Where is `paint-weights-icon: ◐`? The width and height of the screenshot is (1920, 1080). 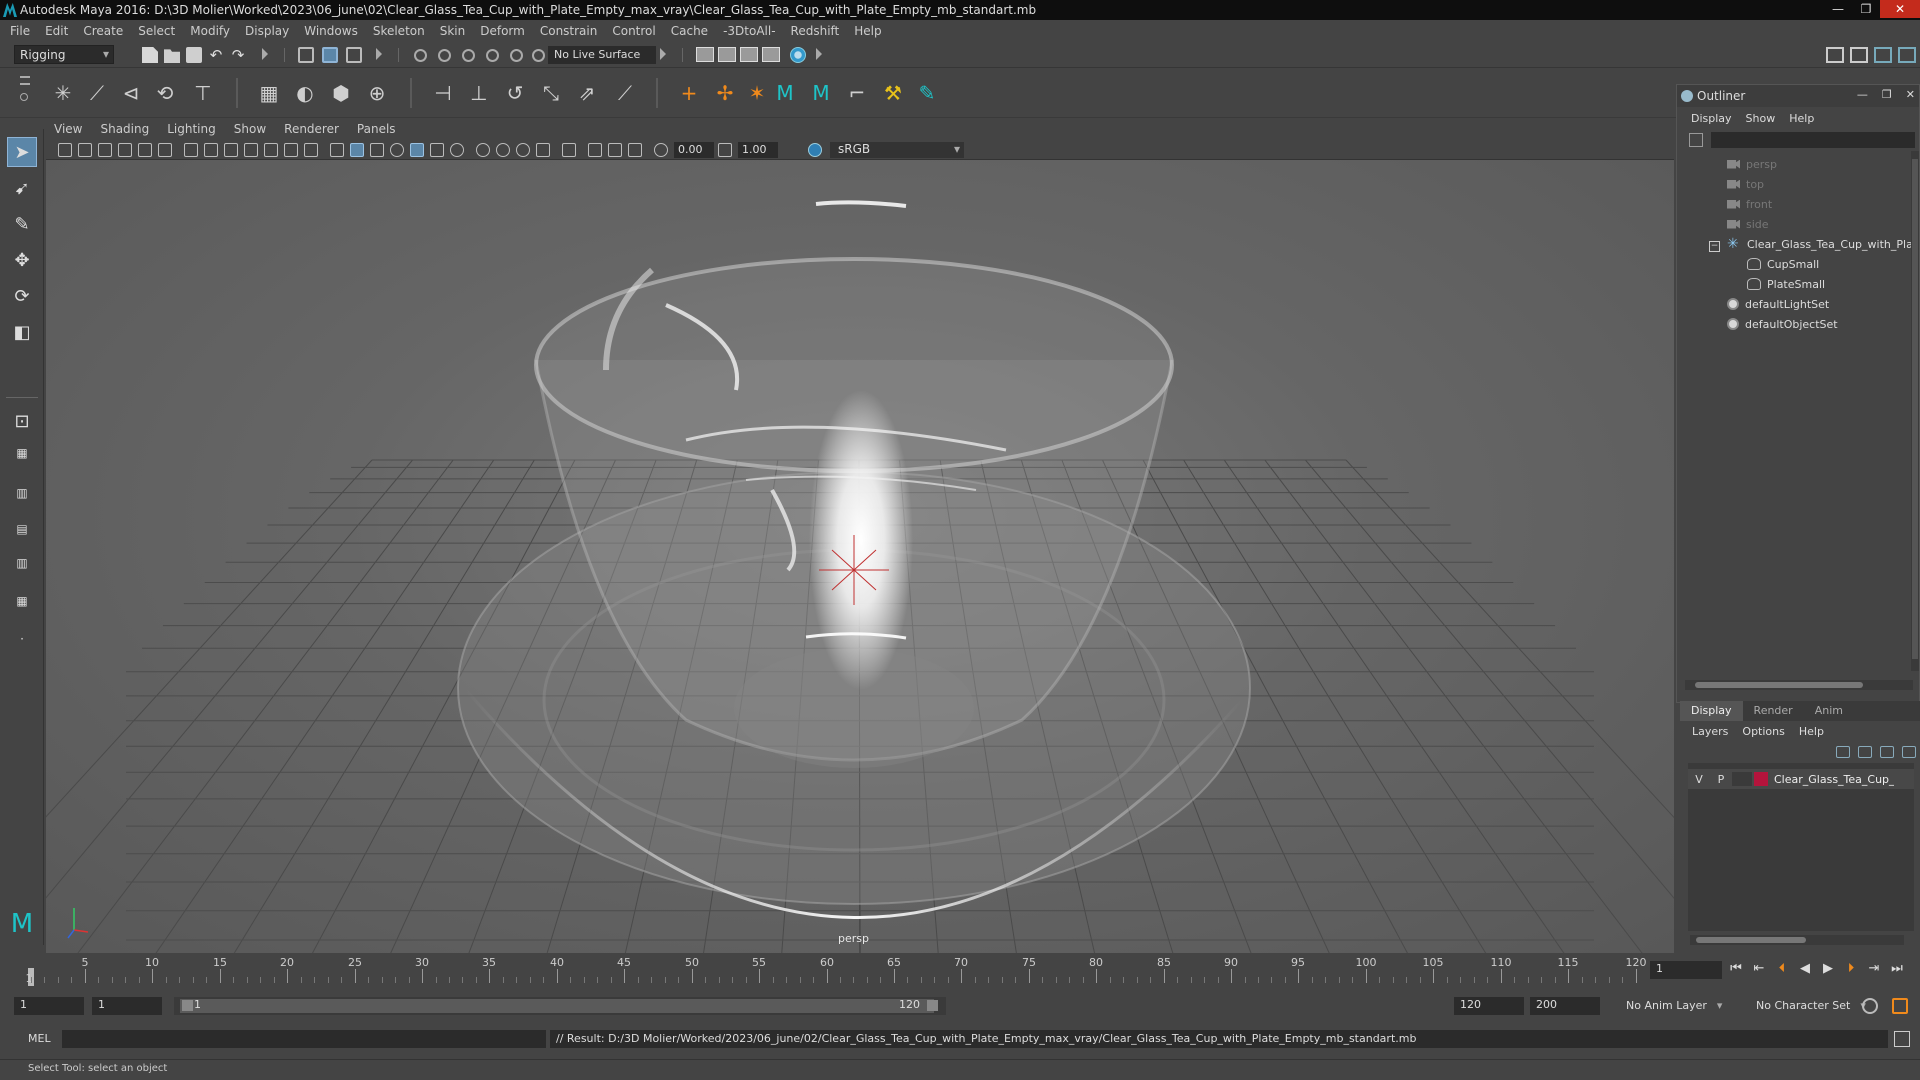 paint-weights-icon: ◐ is located at coordinates (305, 93).